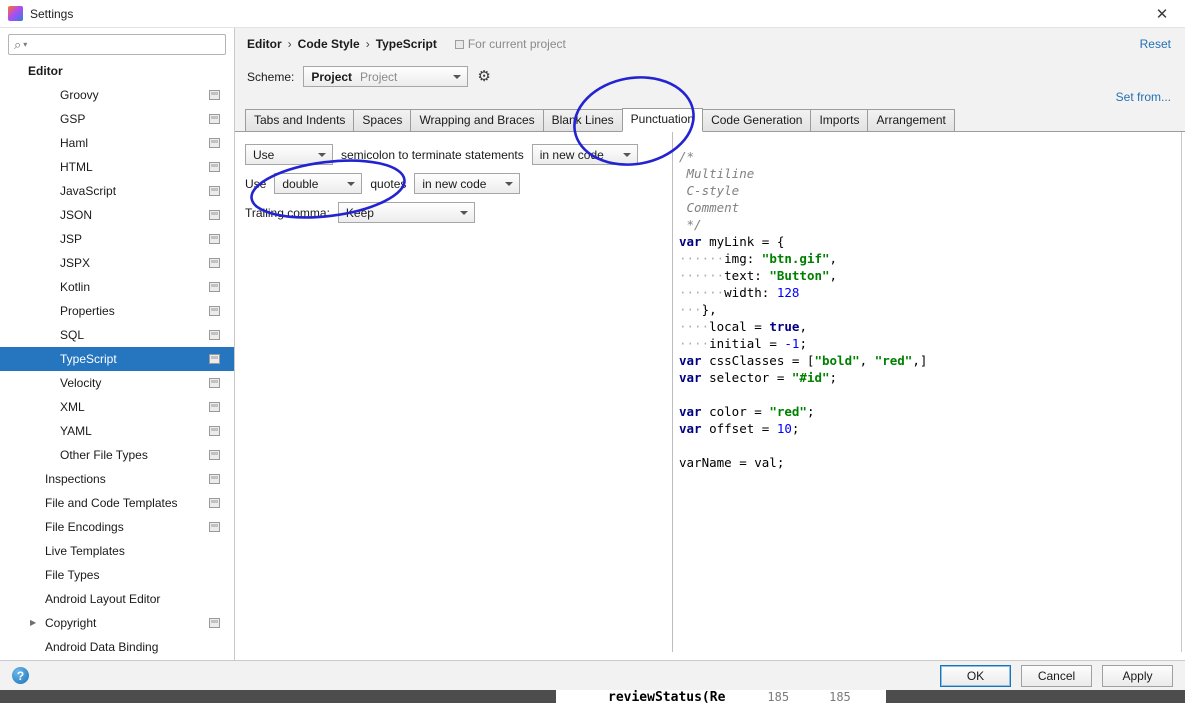 The height and width of the screenshot is (703, 1185). What do you see at coordinates (117, 239) in the screenshot?
I see `sidebar-item-jsp: JSP` at bounding box center [117, 239].